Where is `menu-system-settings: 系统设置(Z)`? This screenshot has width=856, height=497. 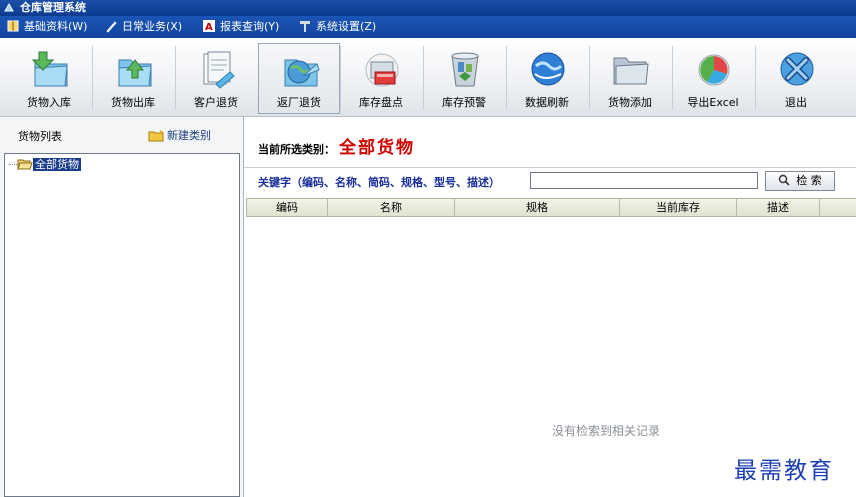 menu-system-settings: 系统设置(Z) is located at coordinates (337, 27).